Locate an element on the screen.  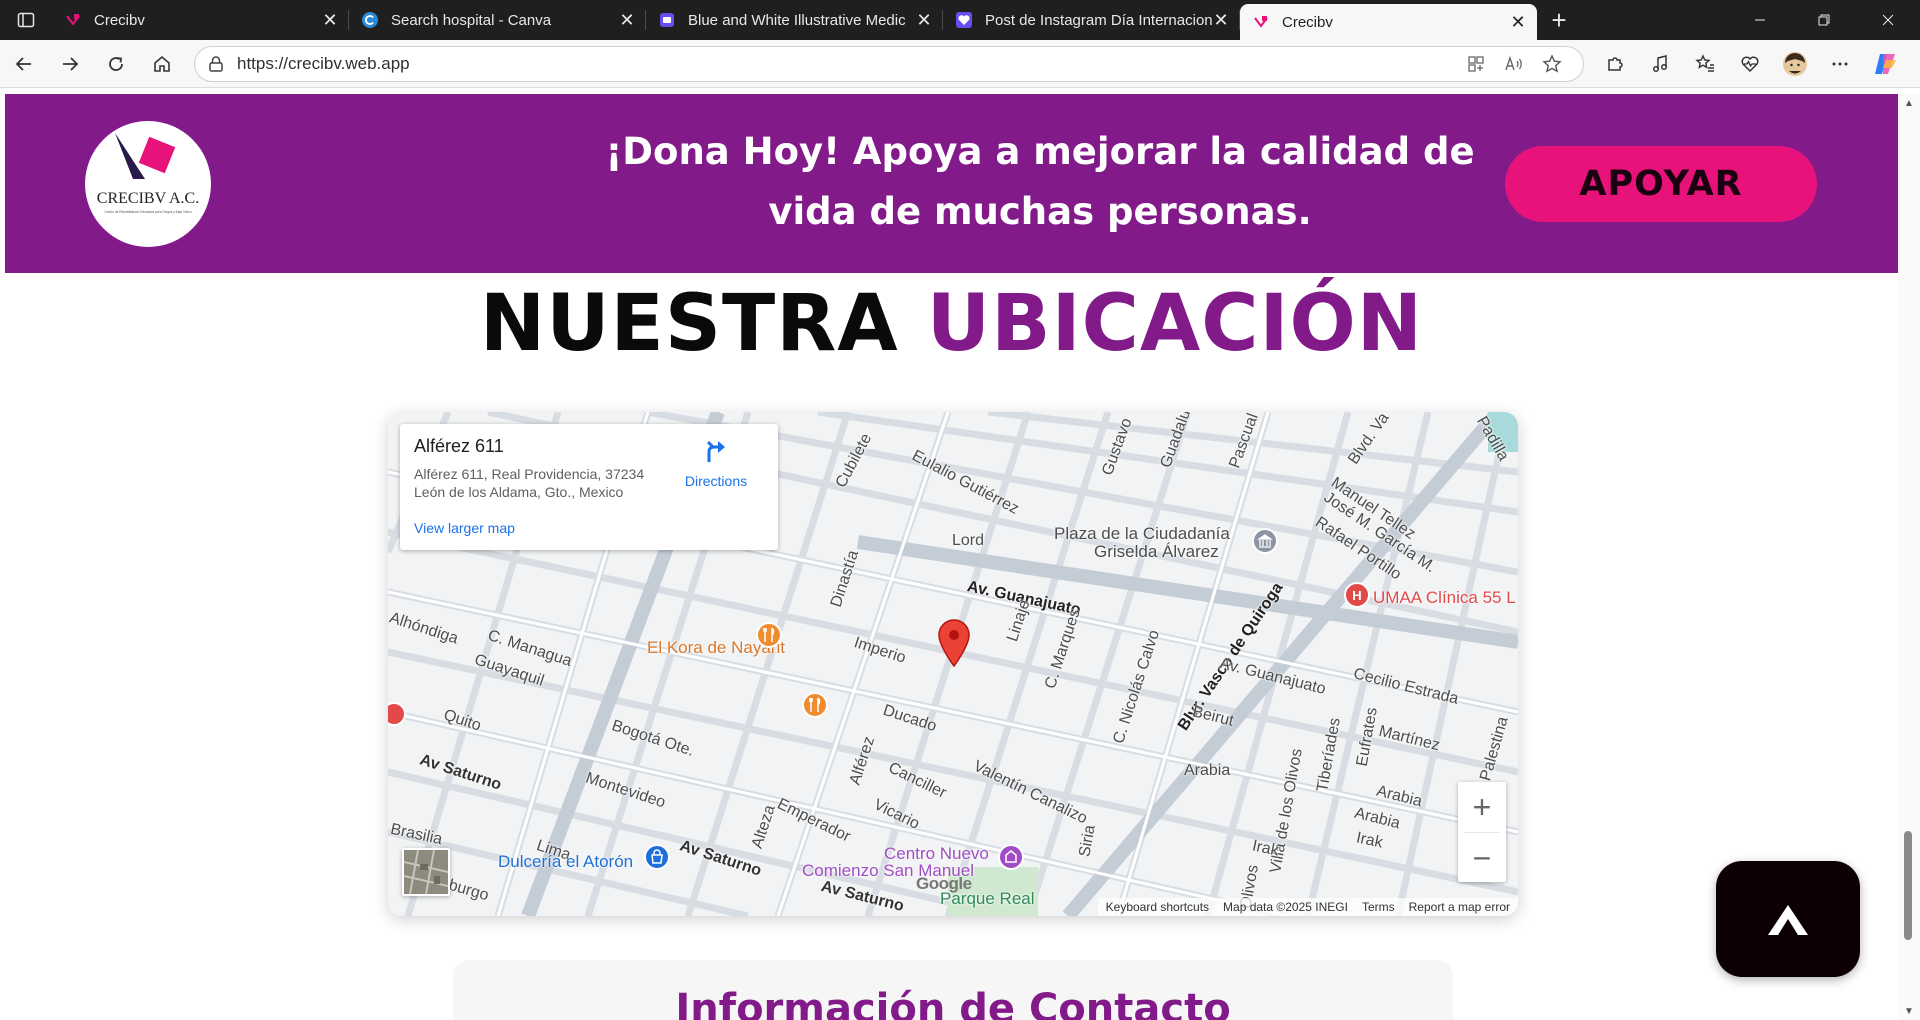
back-button is located at coordinates (24, 64).